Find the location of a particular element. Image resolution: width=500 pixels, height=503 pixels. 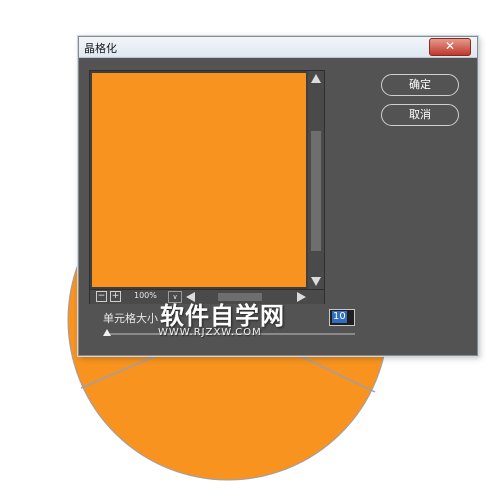

zoom-level: 100% is located at coordinates (145, 295).